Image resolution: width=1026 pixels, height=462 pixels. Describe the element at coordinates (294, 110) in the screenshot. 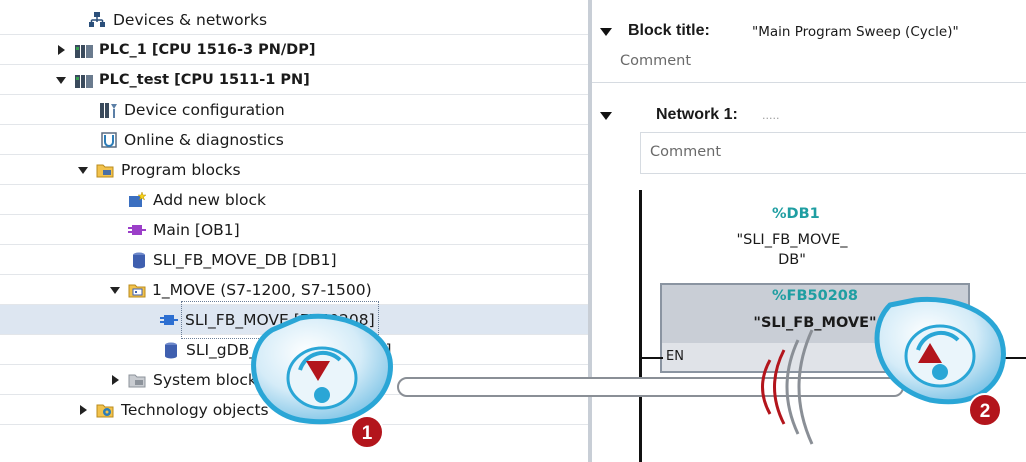

I see `tree-item-device-configuration: Device configuration` at that location.